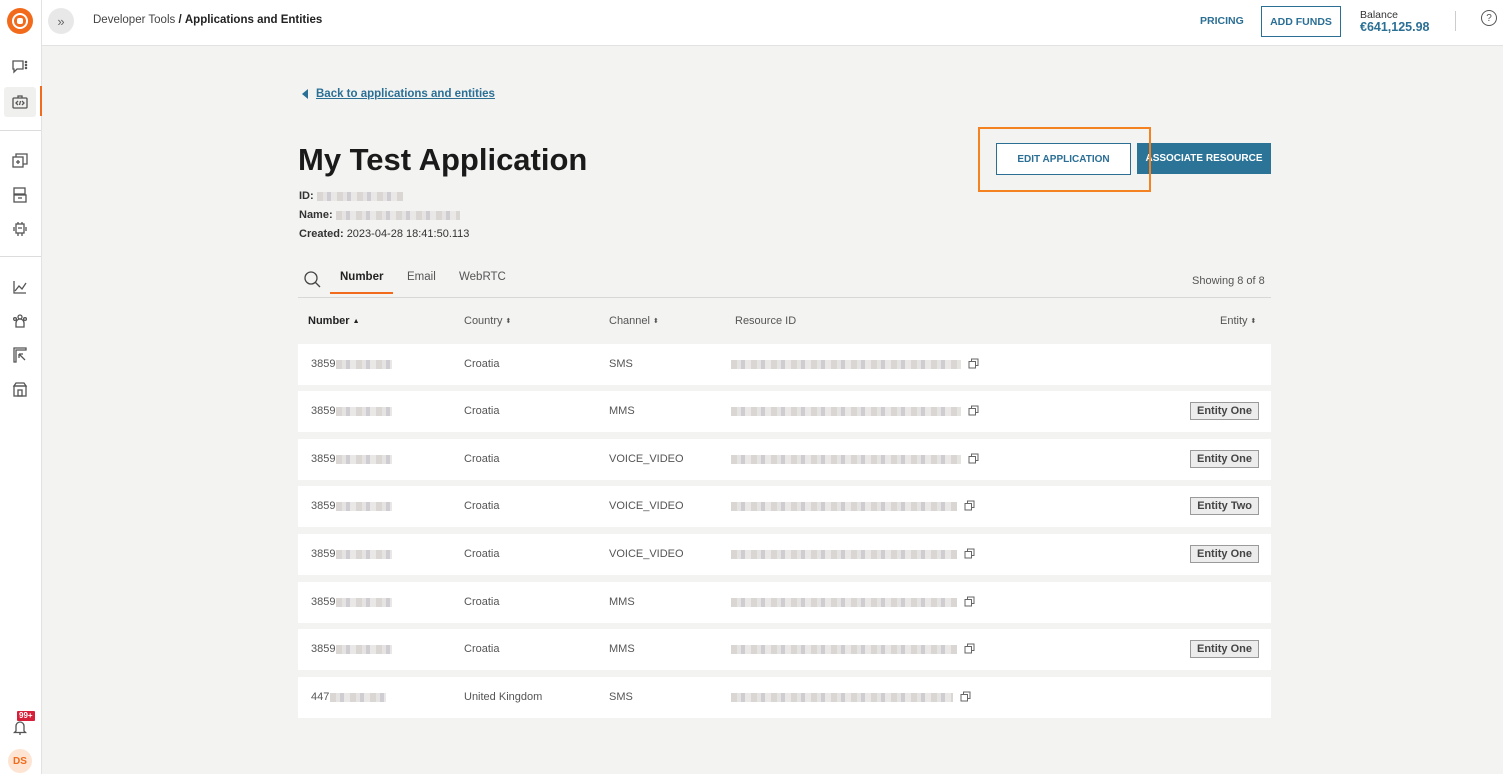 Image resolution: width=1503 pixels, height=774 pixels. What do you see at coordinates (1455, 21) in the screenshot?
I see `header-divider` at bounding box center [1455, 21].